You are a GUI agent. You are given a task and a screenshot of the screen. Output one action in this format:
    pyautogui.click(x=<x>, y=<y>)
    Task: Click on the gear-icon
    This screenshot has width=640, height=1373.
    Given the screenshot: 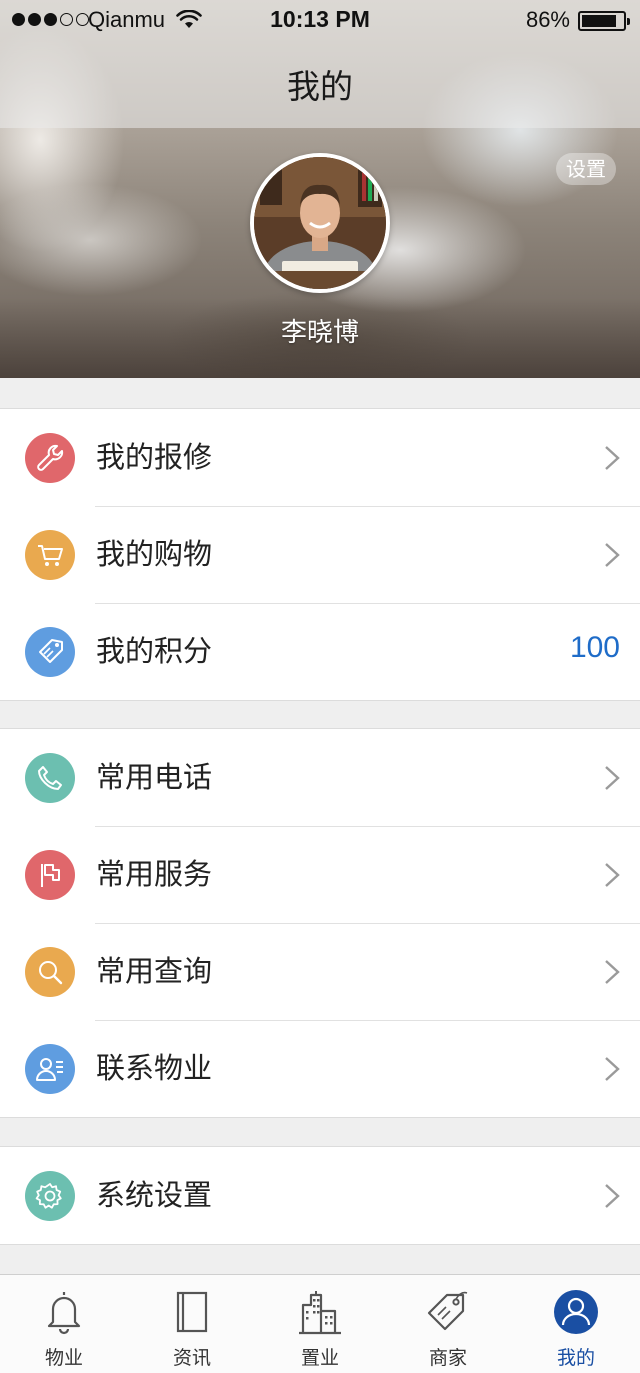 What is the action you would take?
    pyautogui.click(x=50, y=1196)
    